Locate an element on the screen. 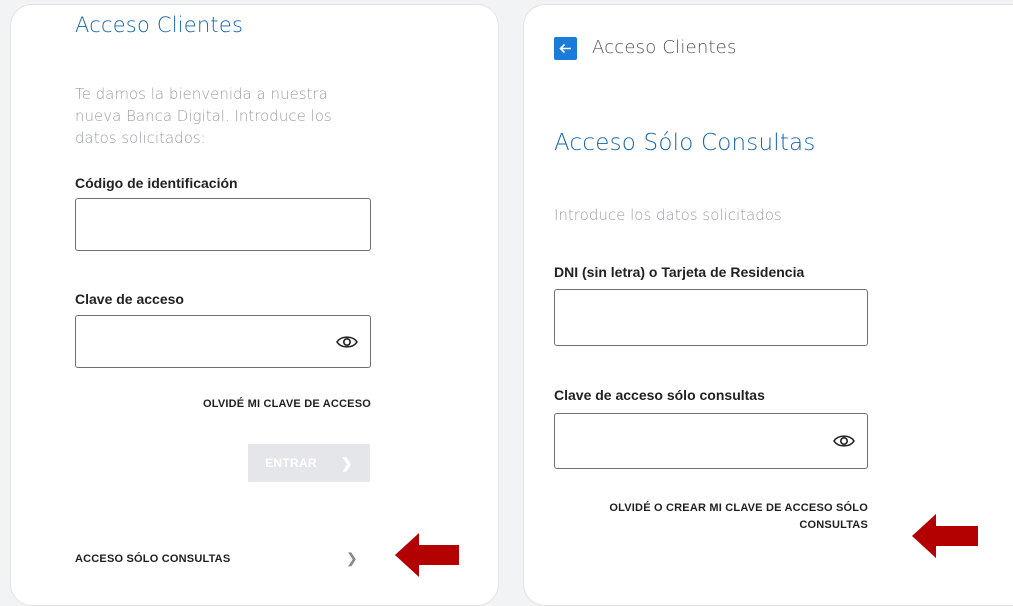 The image size is (1013, 606). enter-button-label: ENTRAR is located at coordinates (291, 463).